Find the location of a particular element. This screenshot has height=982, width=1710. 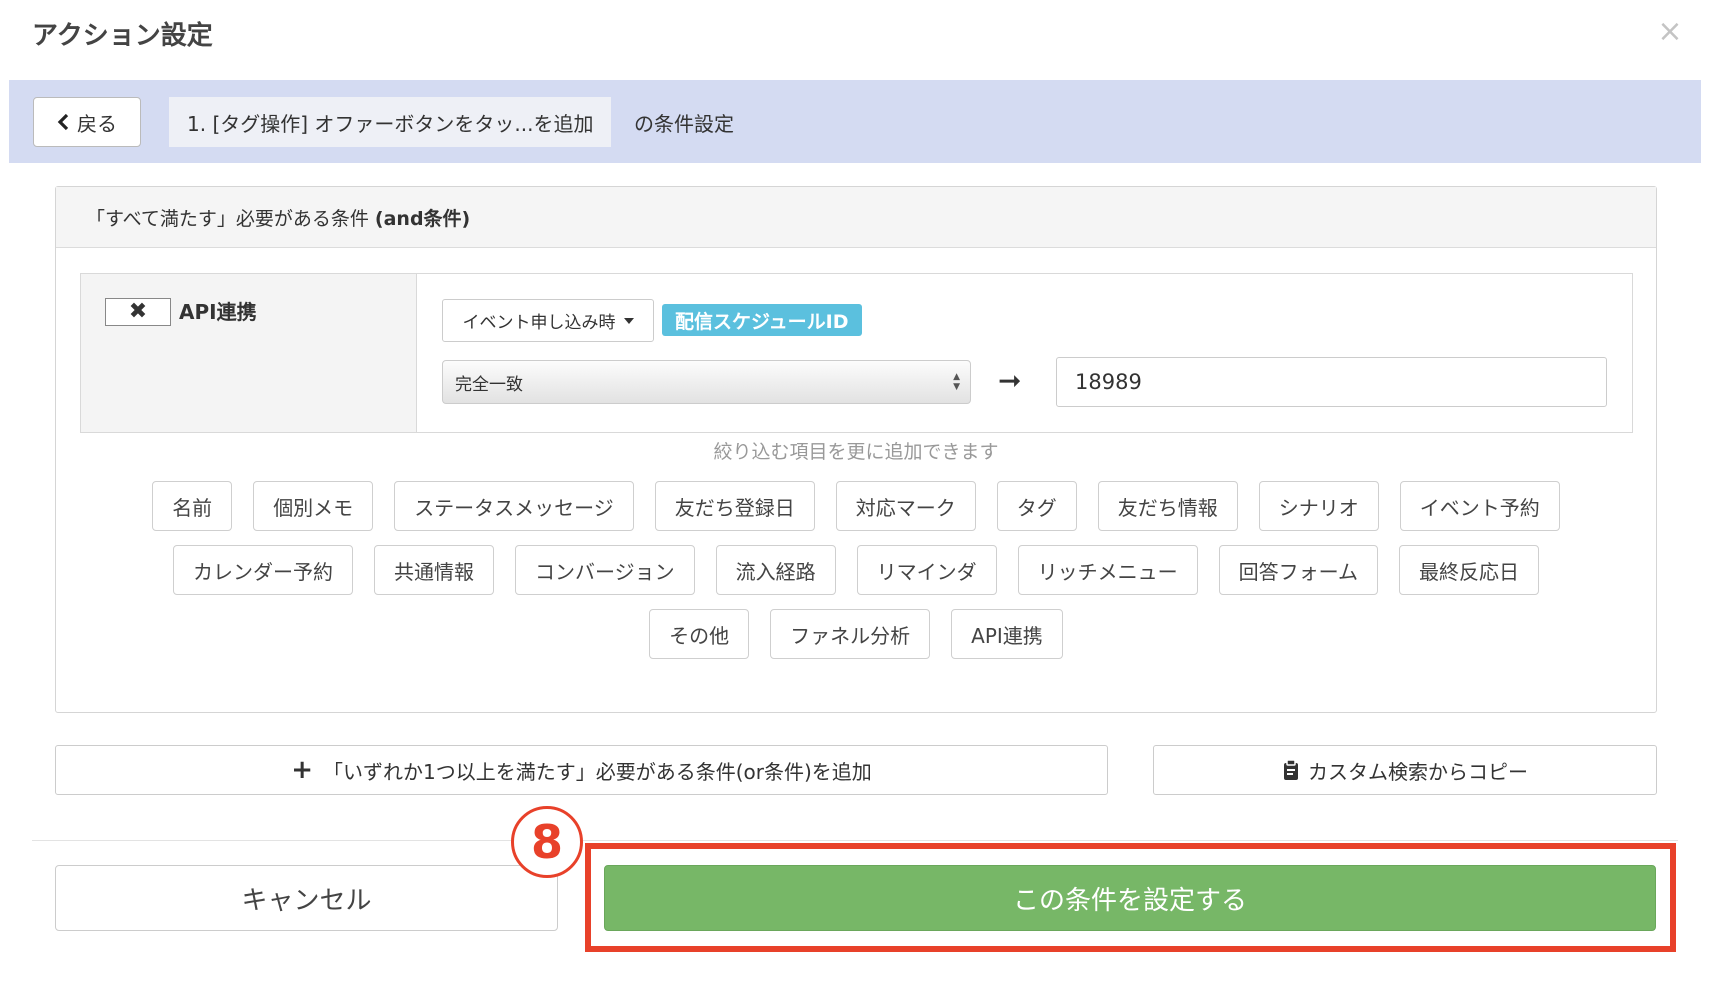

cancel-button: キャンセル is located at coordinates (306, 898).